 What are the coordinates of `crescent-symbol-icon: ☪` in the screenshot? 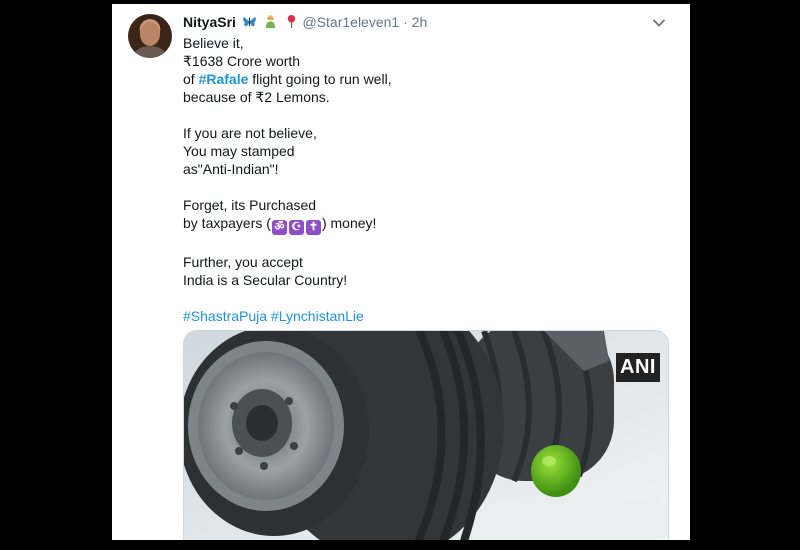 It's located at (296, 227).